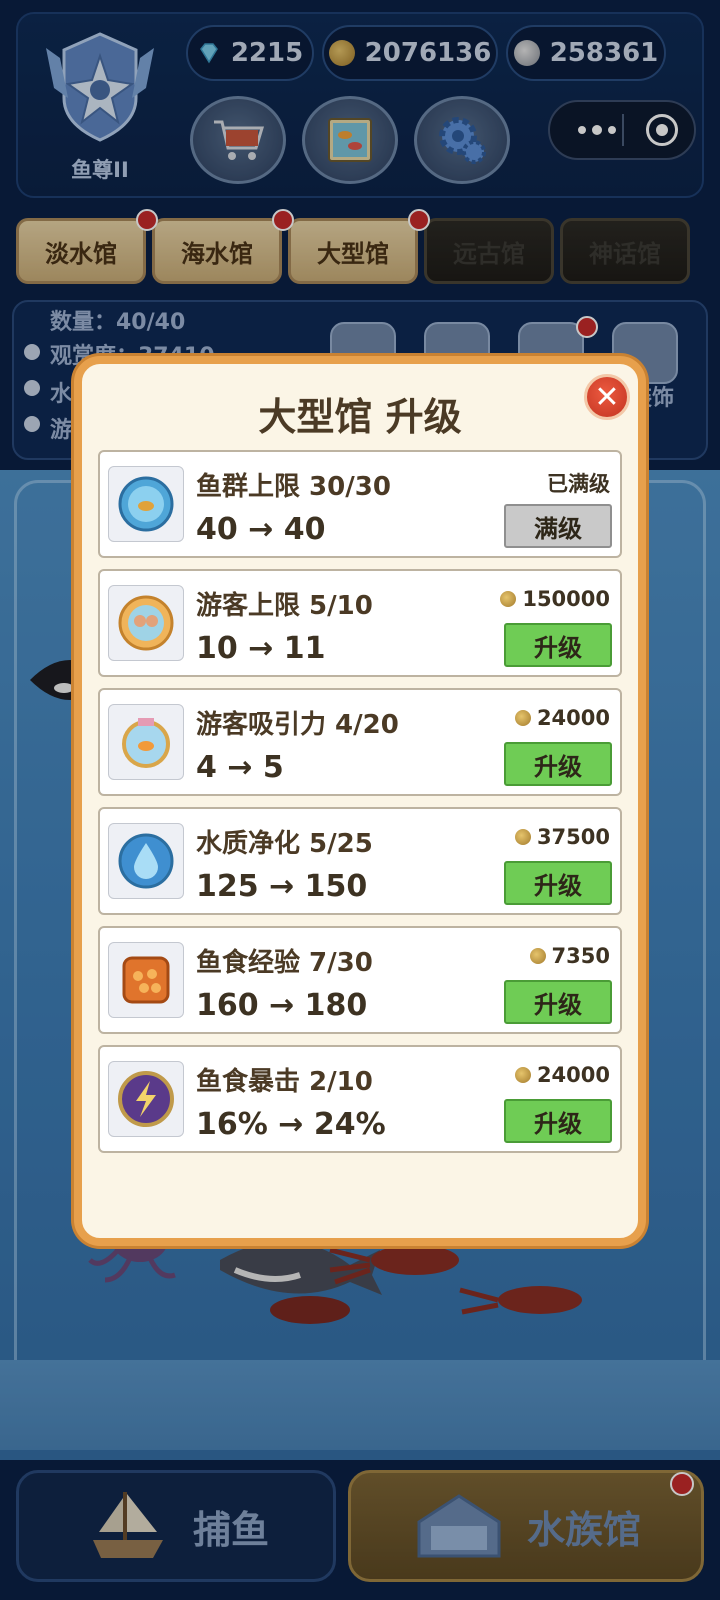 This screenshot has width=720, height=1600. I want to click on upgrade-name: 游客吸引力 4/20, so click(297, 725).